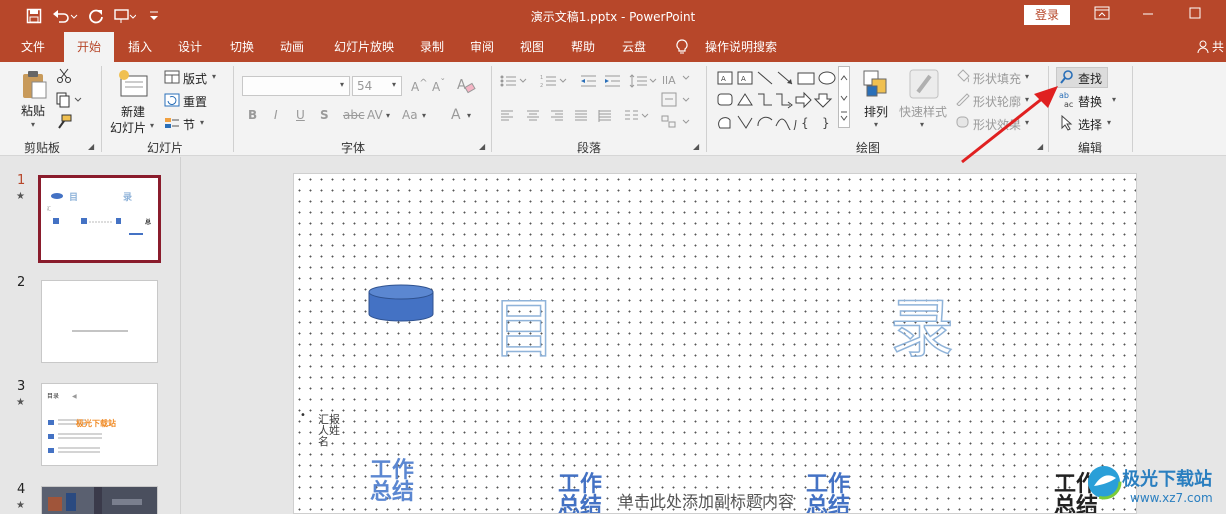  What do you see at coordinates (128, 127) in the screenshot?
I see `new-slide-label-2: 幻灯片` at bounding box center [128, 127].